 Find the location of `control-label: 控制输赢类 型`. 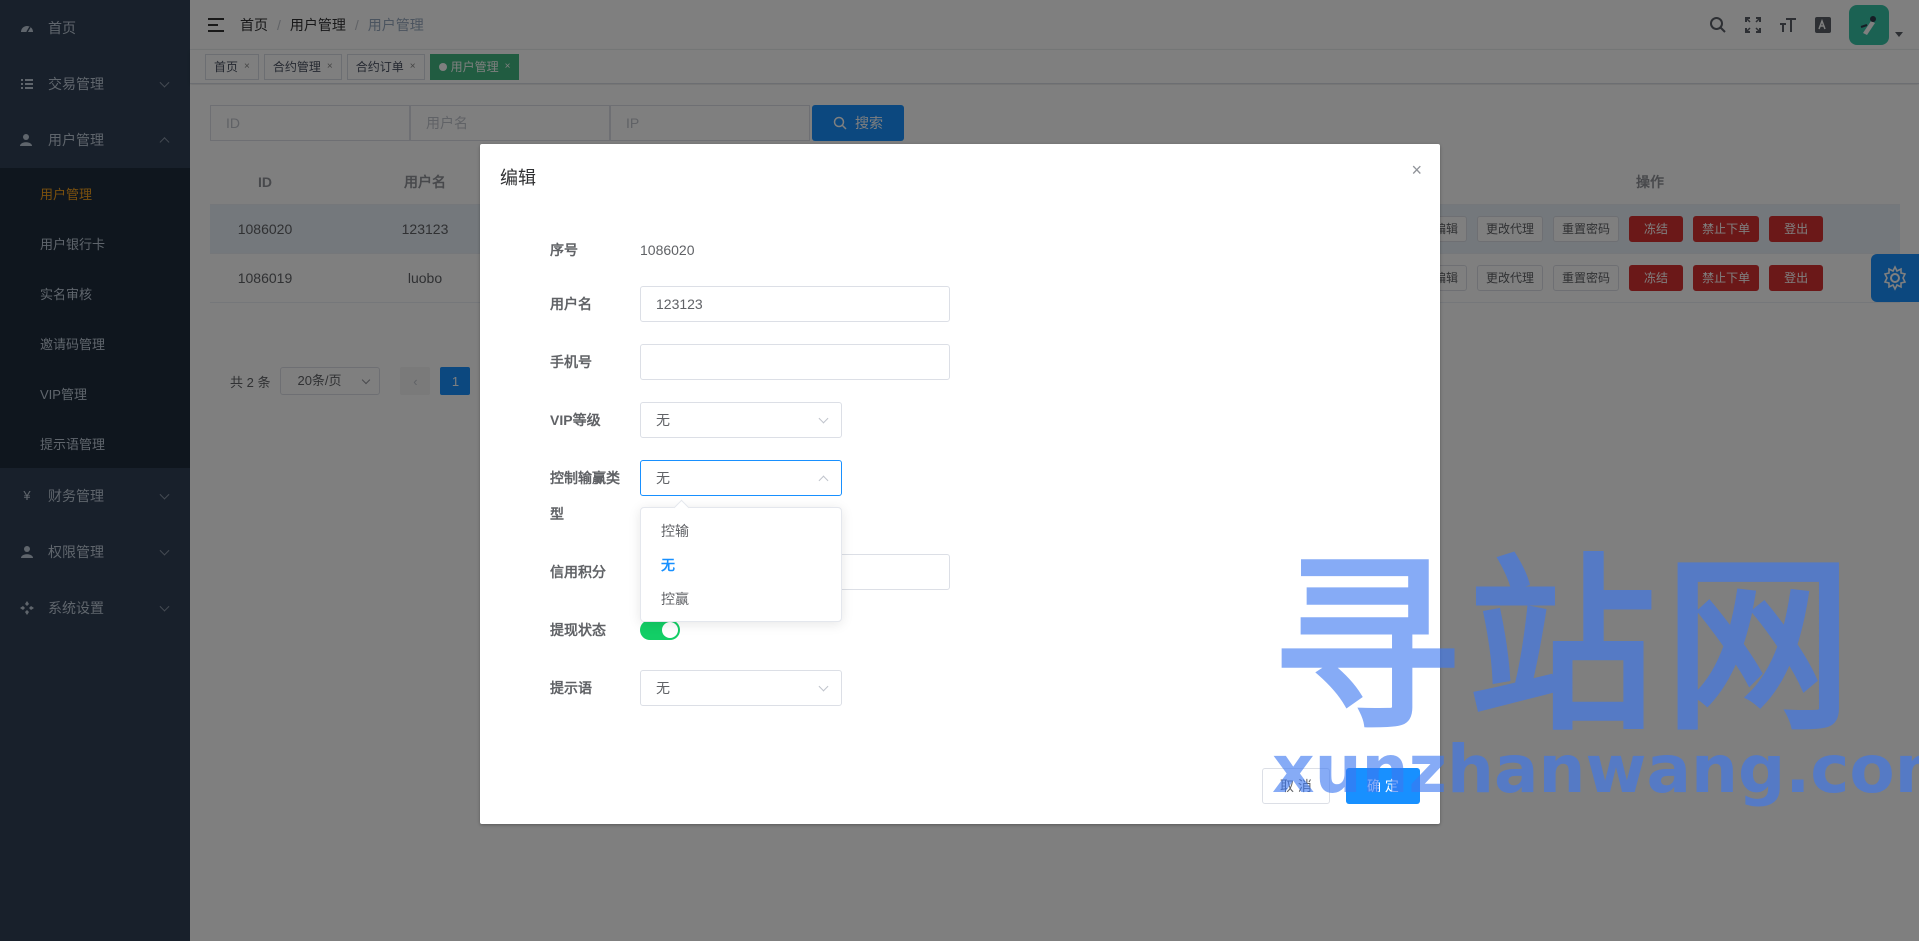

control-label: 控制输赢类 型 is located at coordinates (595, 496).